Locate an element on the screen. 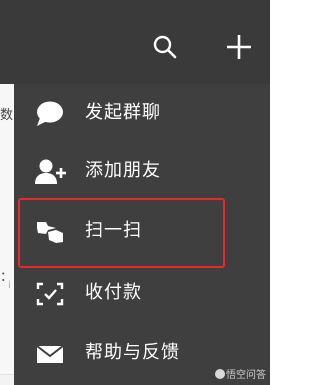  menu-item-label: 帮助与反馈 is located at coordinates (132, 352).